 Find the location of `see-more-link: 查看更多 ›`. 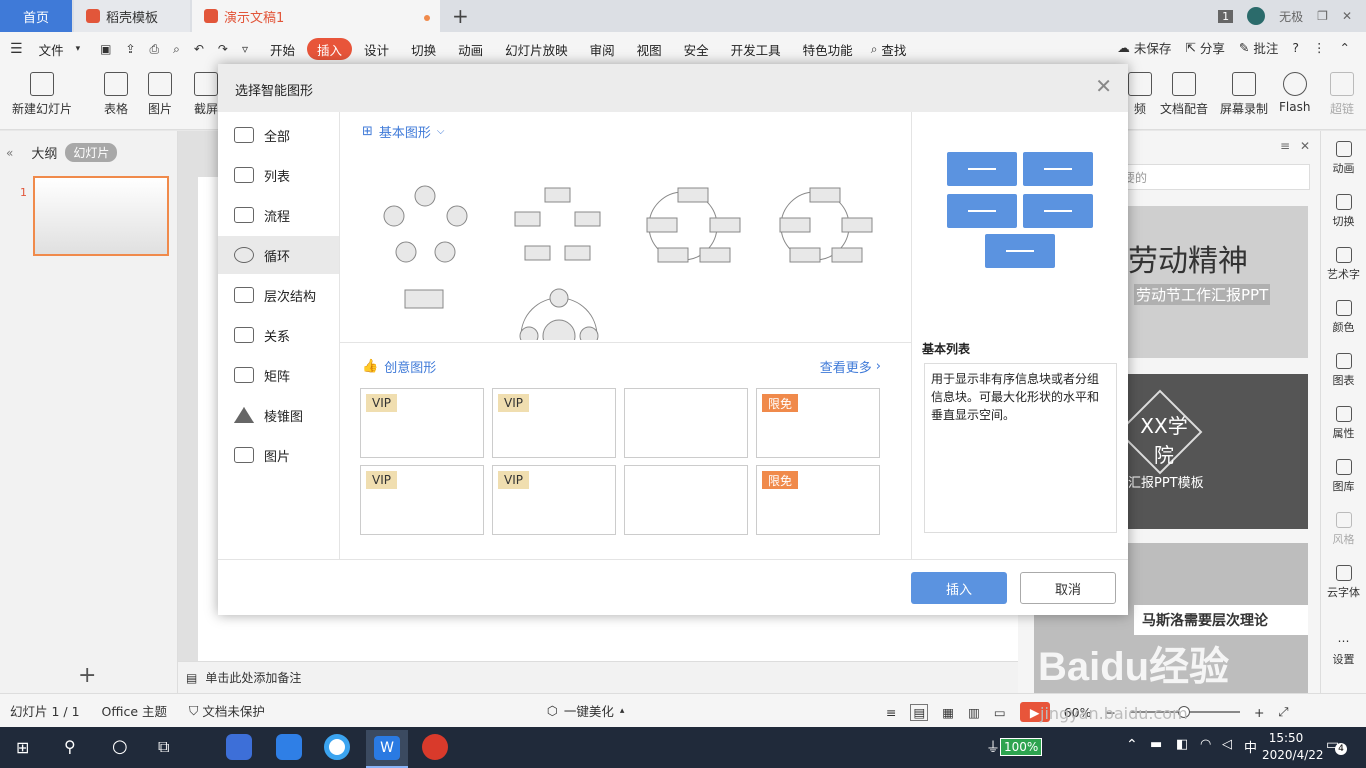

see-more-link: 查看更多 › is located at coordinates (850, 366).